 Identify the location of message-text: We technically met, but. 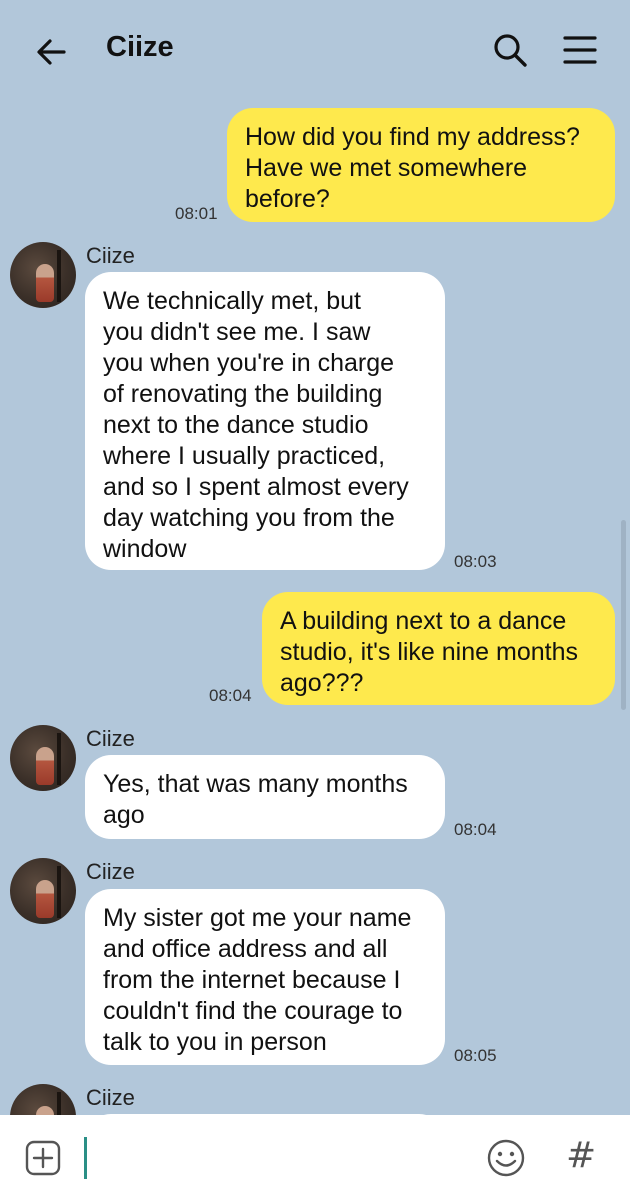
(232, 301).